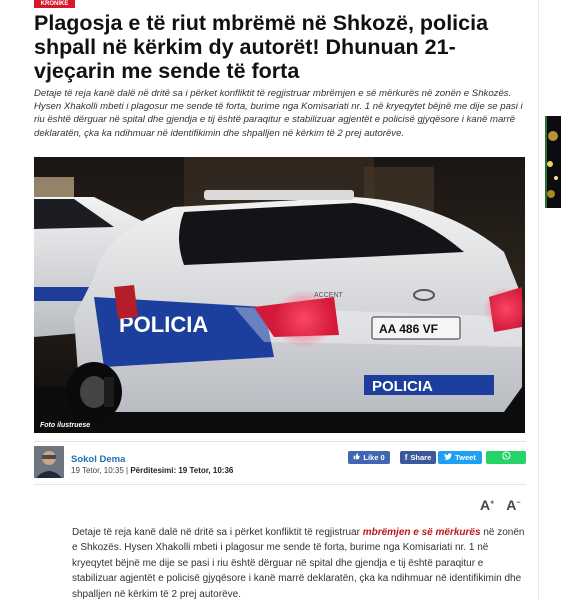 Image resolution: width=561 pixels, height=602 pixels. Describe the element at coordinates (553, 162) in the screenshot. I see `sidebar-ad` at that location.